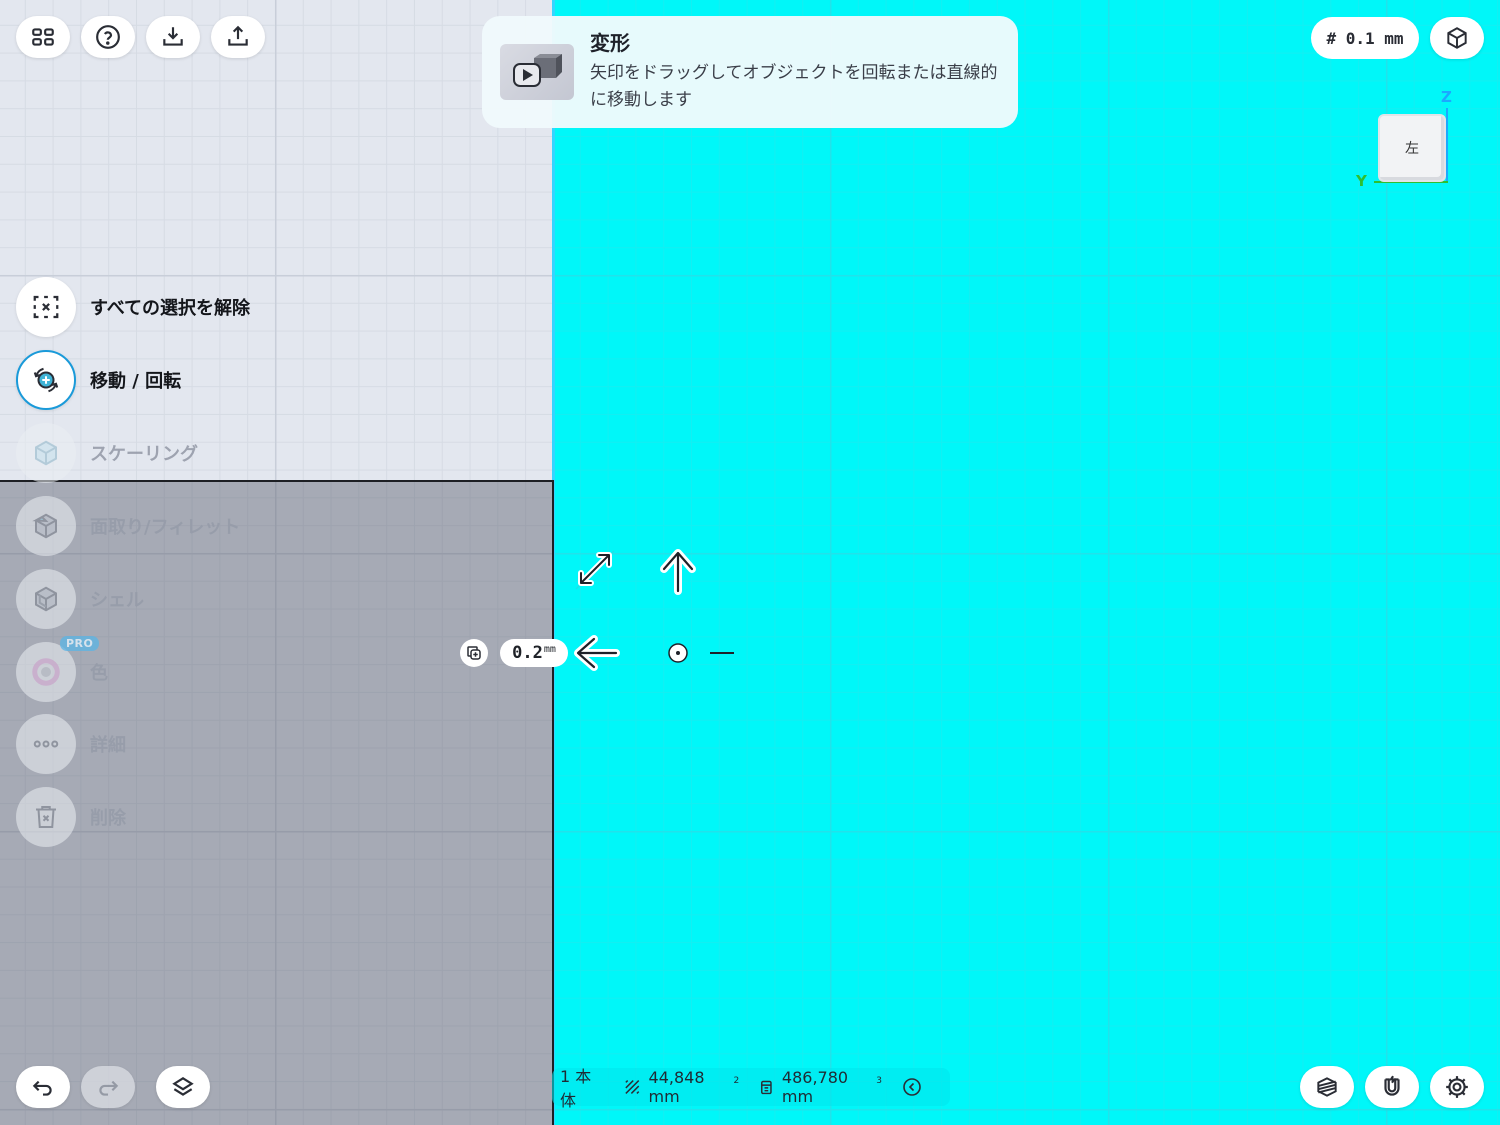 The width and height of the screenshot is (1500, 1125). Describe the element at coordinates (576, 1088) in the screenshot. I see `body-count-text: 1 本体` at that location.